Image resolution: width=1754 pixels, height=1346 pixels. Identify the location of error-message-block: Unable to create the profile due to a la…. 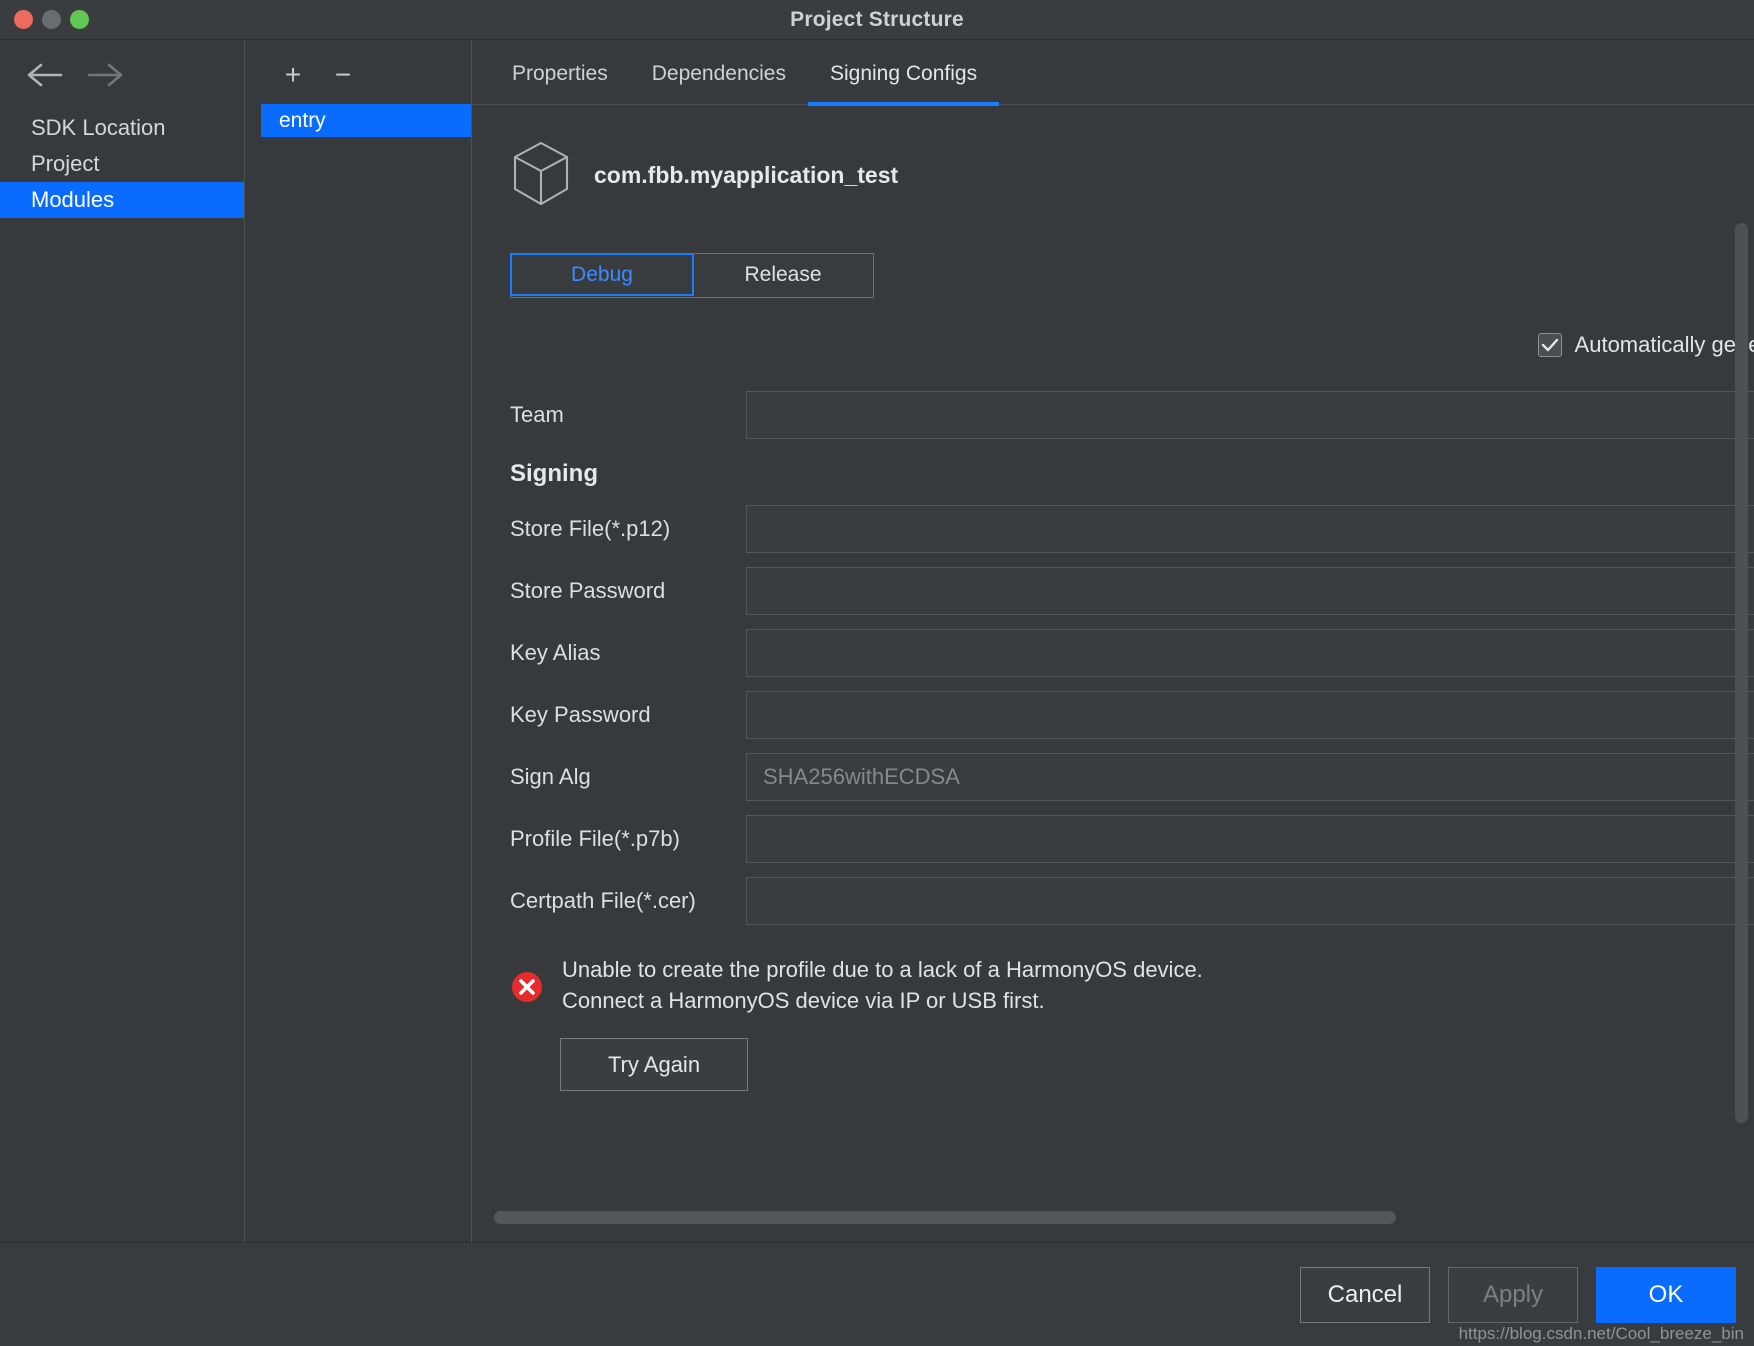
(1113, 985).